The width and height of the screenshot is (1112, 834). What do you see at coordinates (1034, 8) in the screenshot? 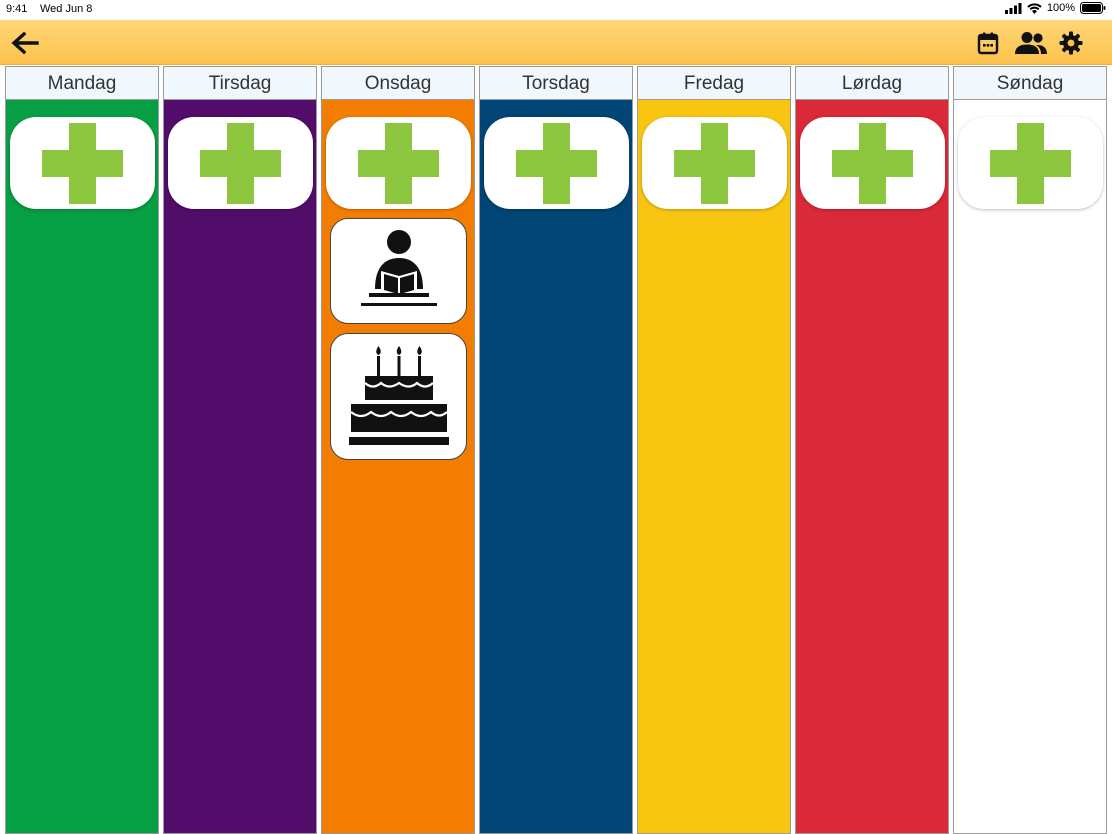
I see `wifi-icon` at bounding box center [1034, 8].